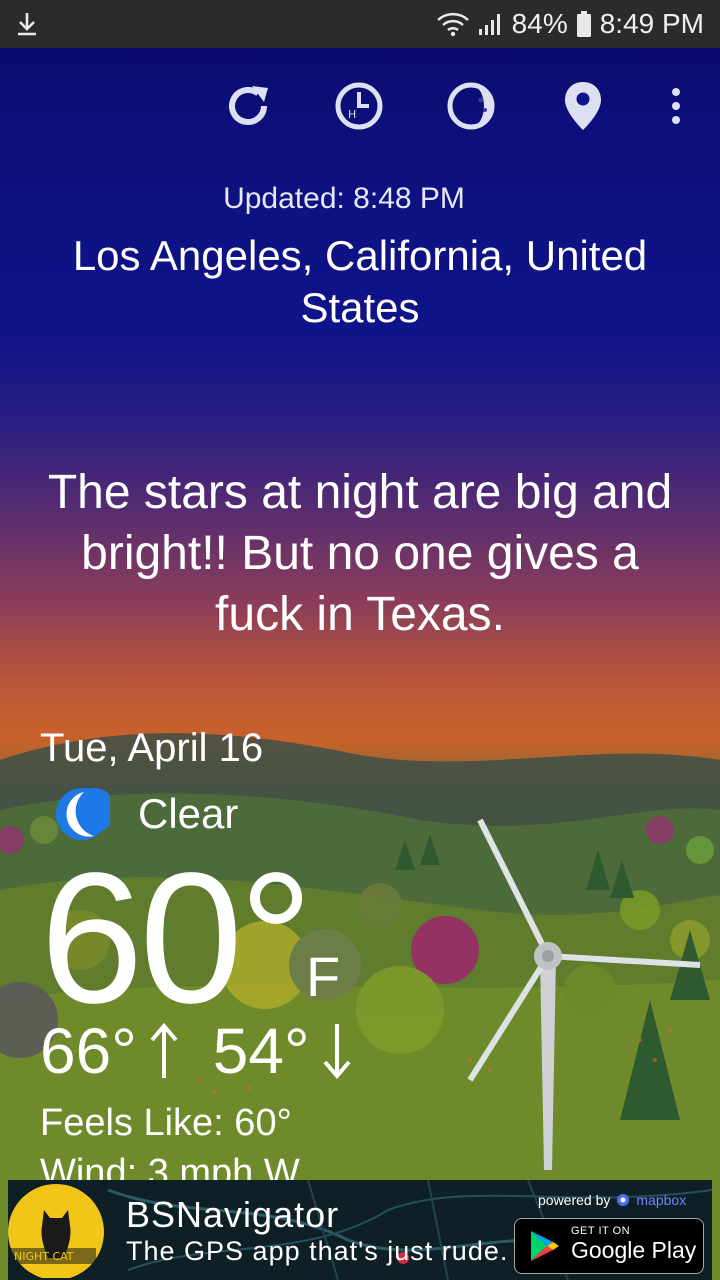  What do you see at coordinates (317, 1251) in the screenshot?
I see `ad-tagline: The GPS app that's just rude.` at bounding box center [317, 1251].